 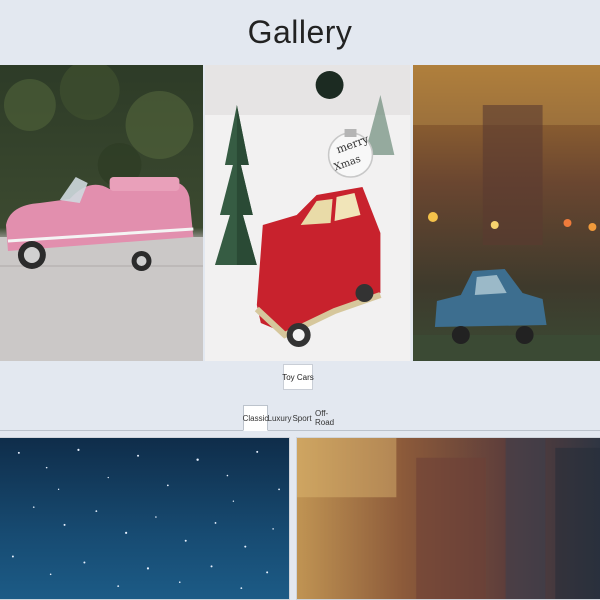 What do you see at coordinates (145, 518) in the screenshot?
I see `starry-night-sky-photo` at bounding box center [145, 518].